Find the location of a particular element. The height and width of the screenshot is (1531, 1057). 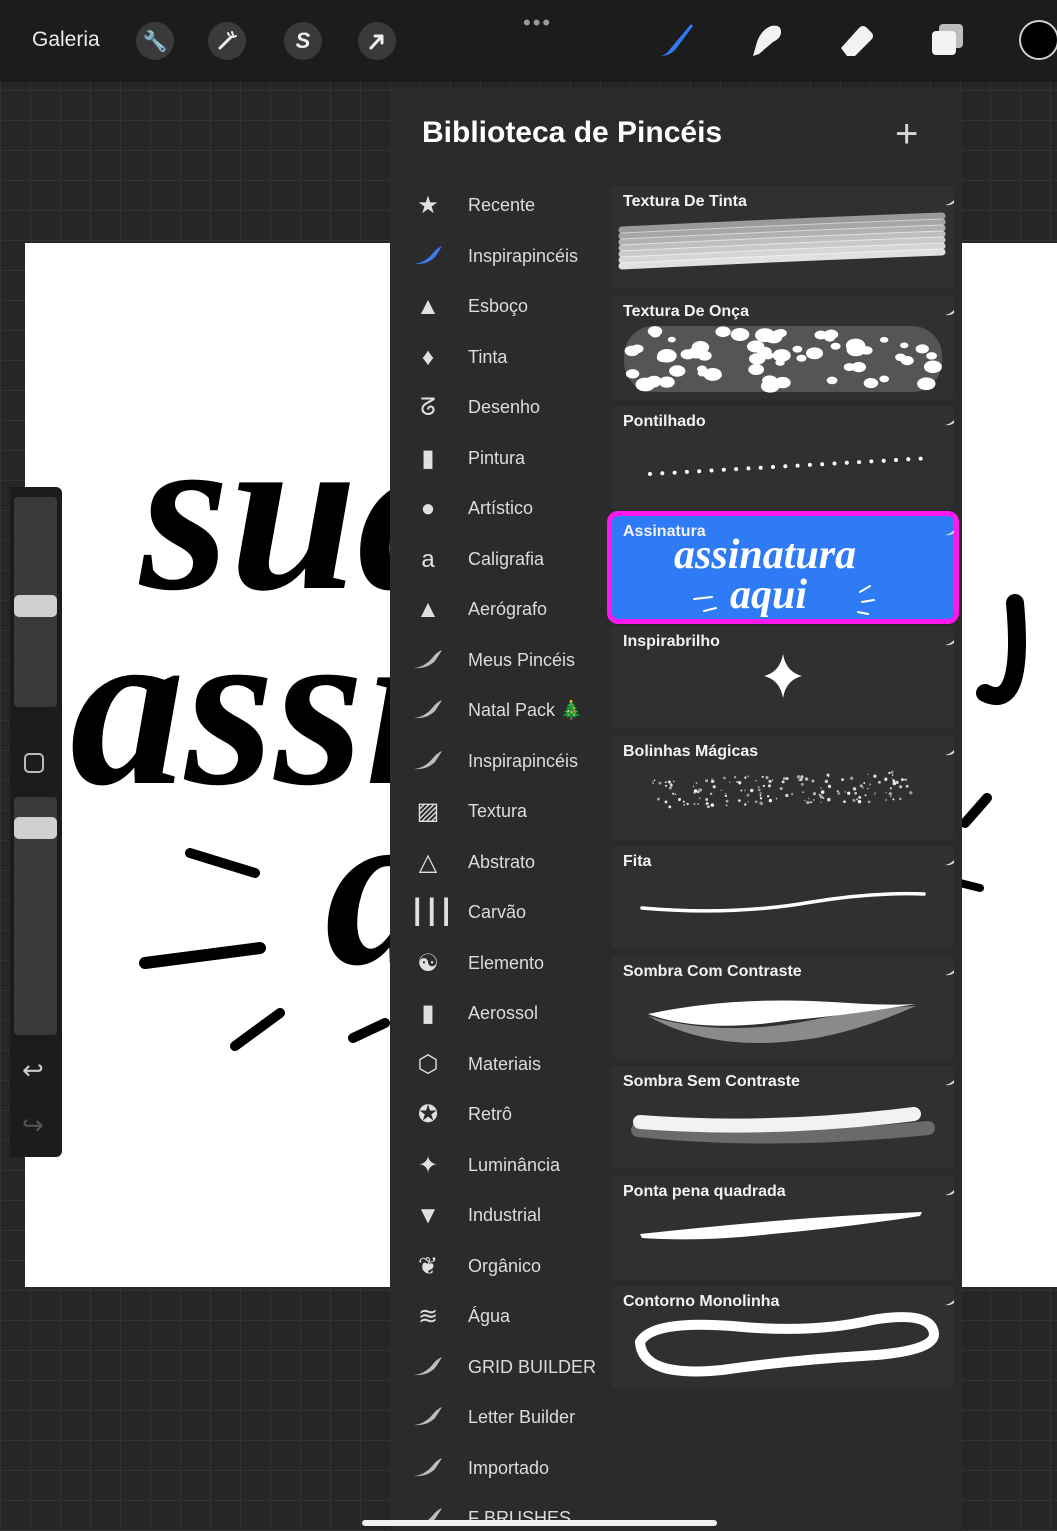

more-dots-icon: ••• is located at coordinates (537, 23).